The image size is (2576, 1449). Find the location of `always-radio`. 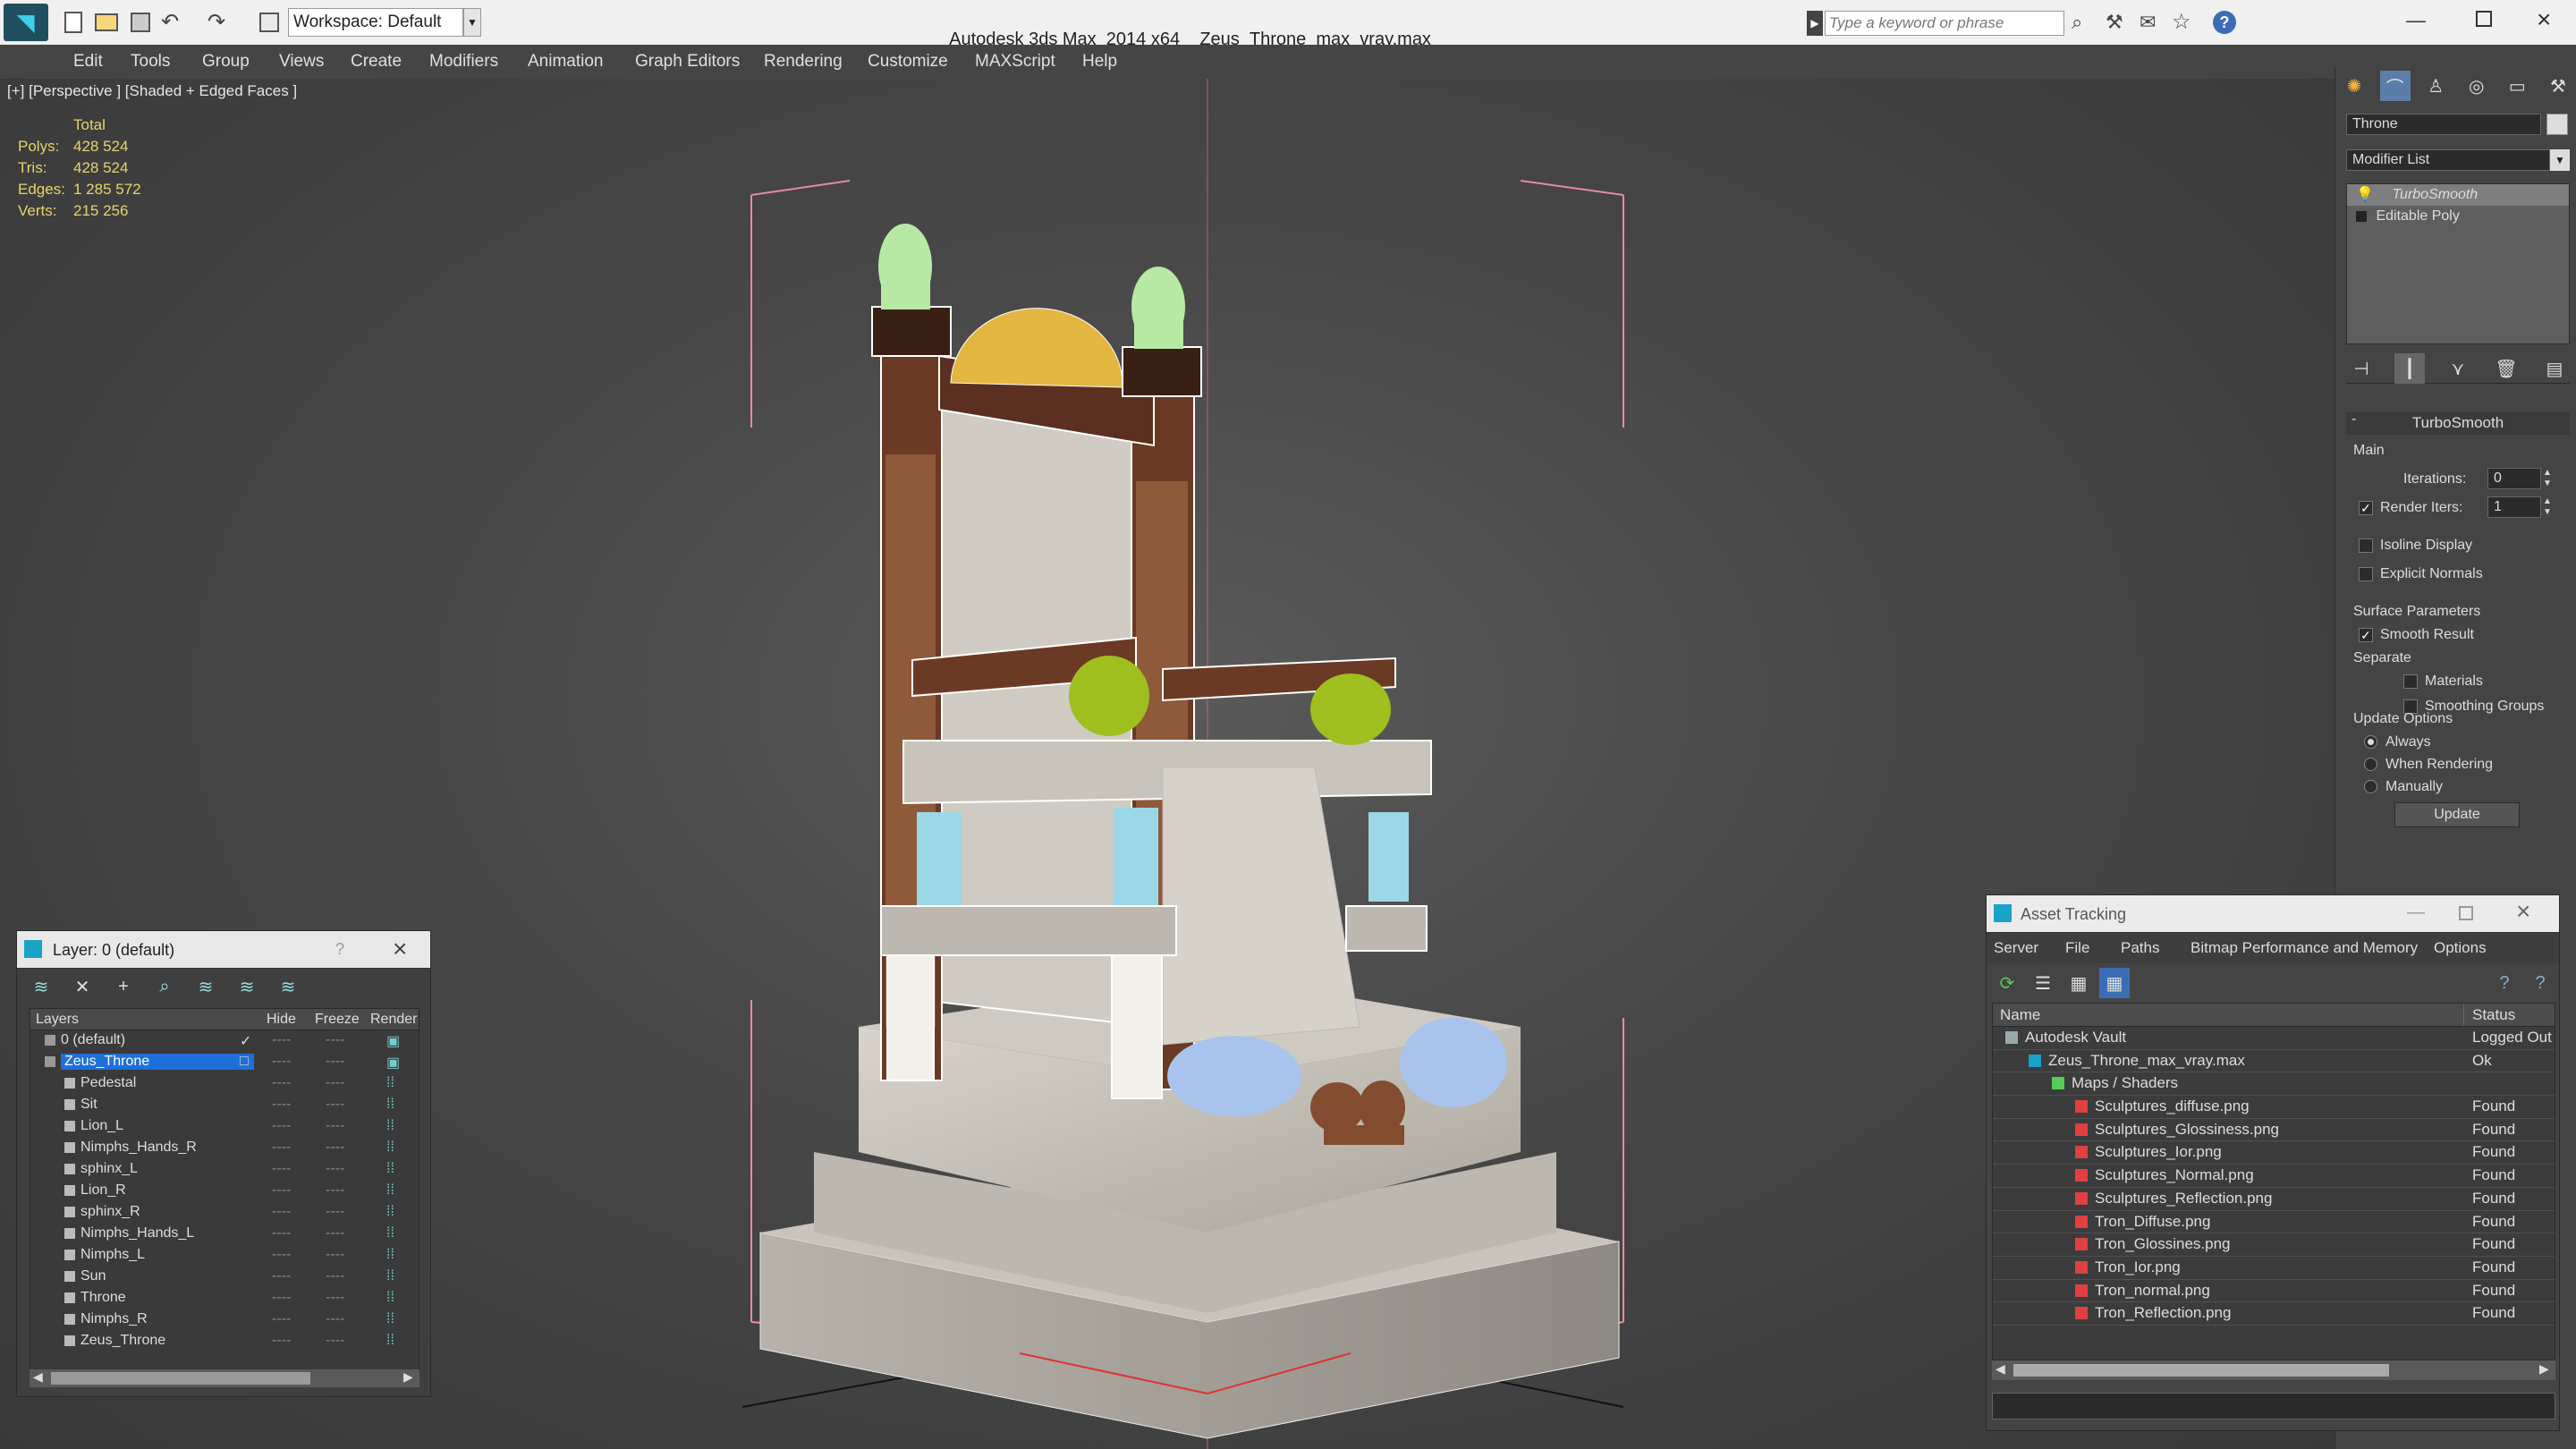

always-radio is located at coordinates (2370, 742).